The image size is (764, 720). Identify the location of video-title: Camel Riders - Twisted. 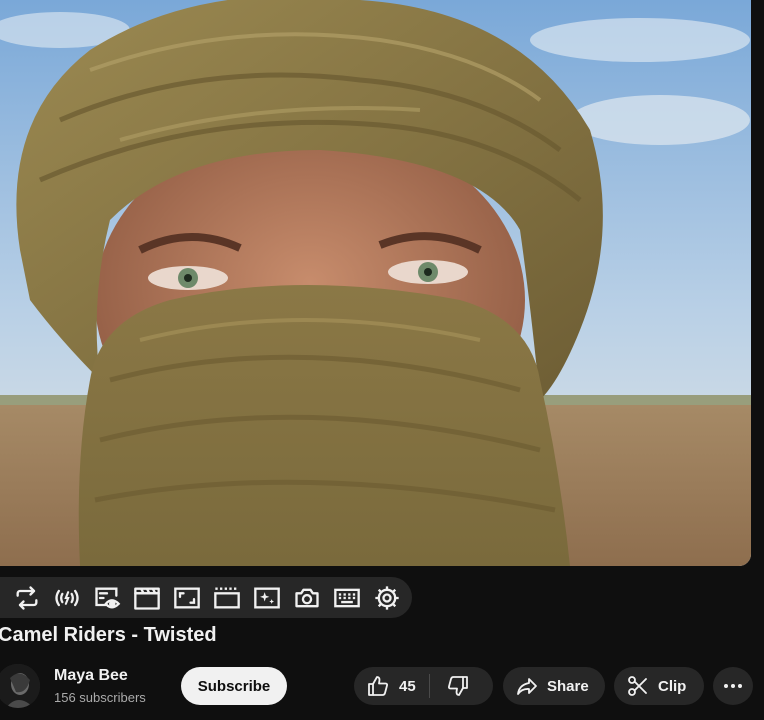
(108, 635).